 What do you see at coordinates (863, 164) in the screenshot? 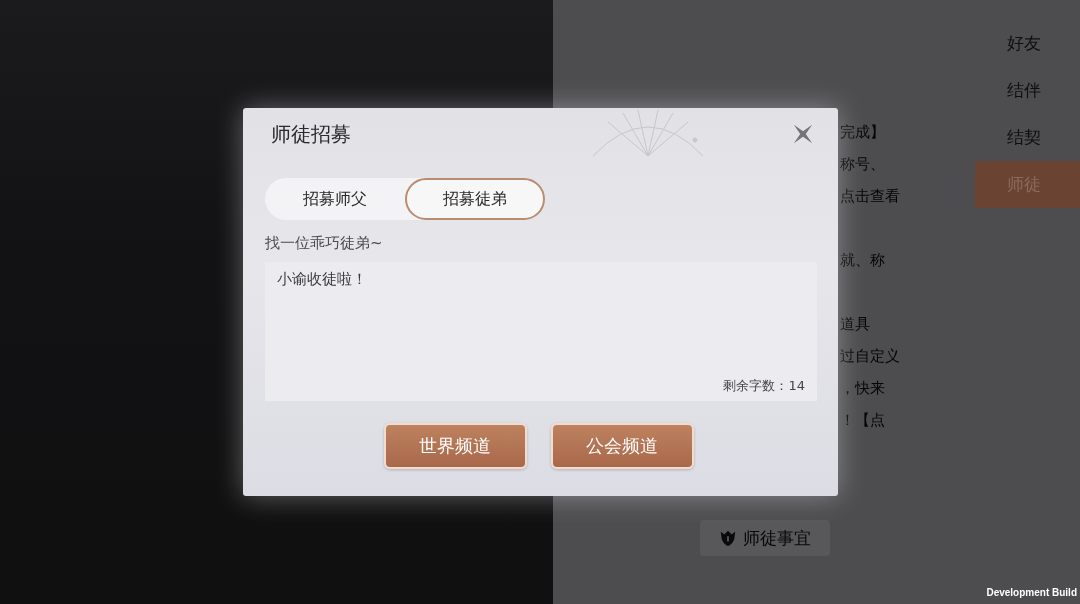
I see `background-text: 称号、` at bounding box center [863, 164].